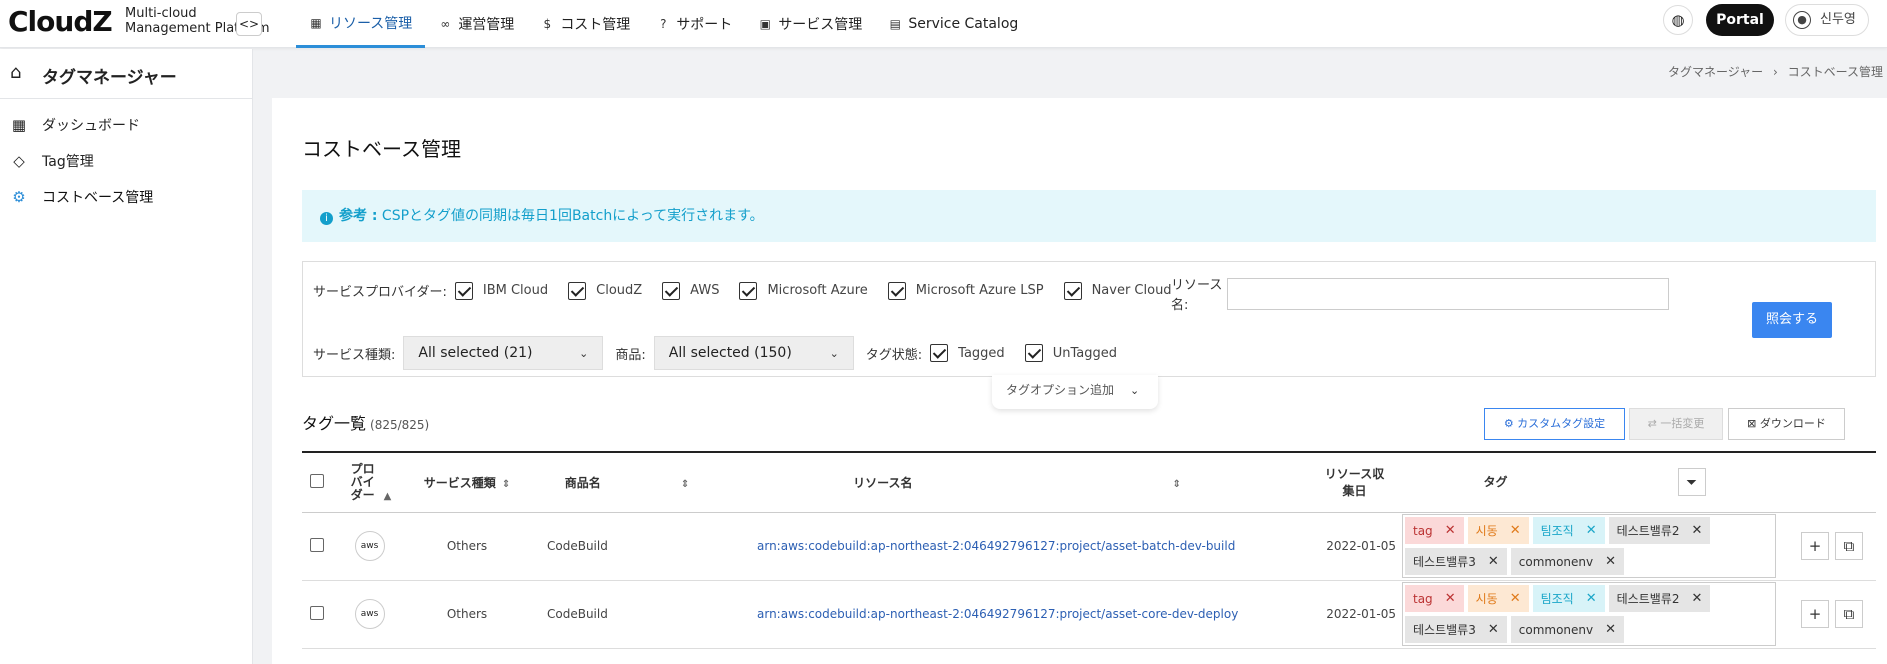 This screenshot has height=664, width=1887. Describe the element at coordinates (963, 24) in the screenshot. I see `nav-label: Service Catalog` at that location.